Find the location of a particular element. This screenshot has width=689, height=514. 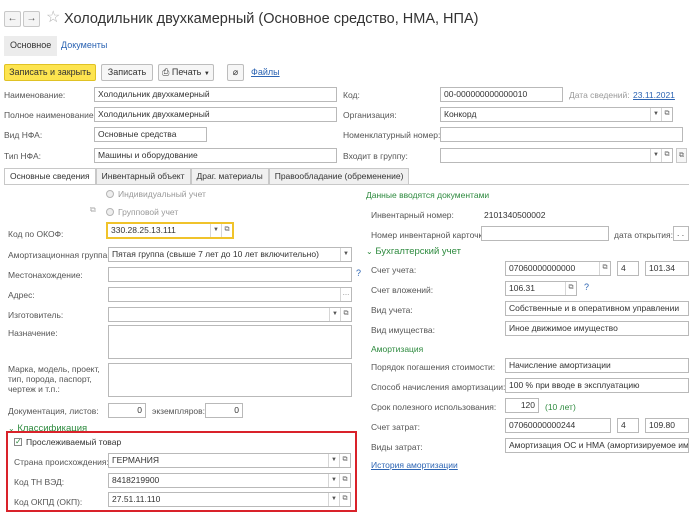

forward-button: → is located at coordinates (31, 19).